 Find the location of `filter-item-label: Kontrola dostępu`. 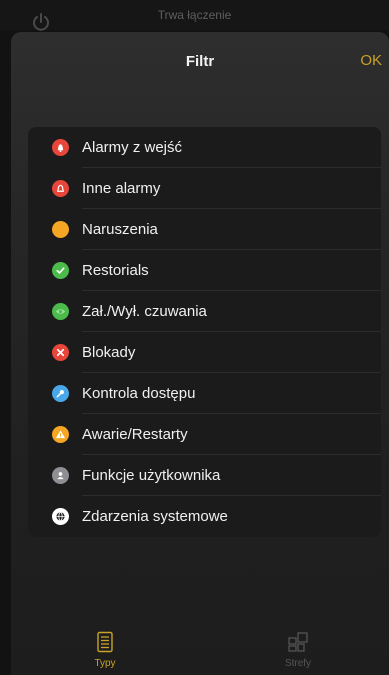

filter-item-label: Kontrola dostępu is located at coordinates (139, 393).